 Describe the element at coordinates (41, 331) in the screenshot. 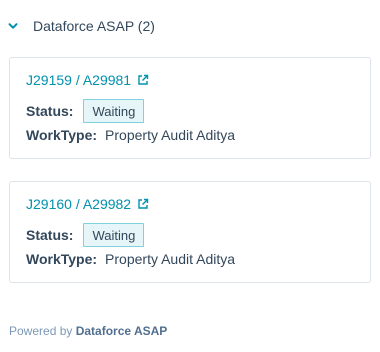

I see `footer-prefix: Powered by` at that location.